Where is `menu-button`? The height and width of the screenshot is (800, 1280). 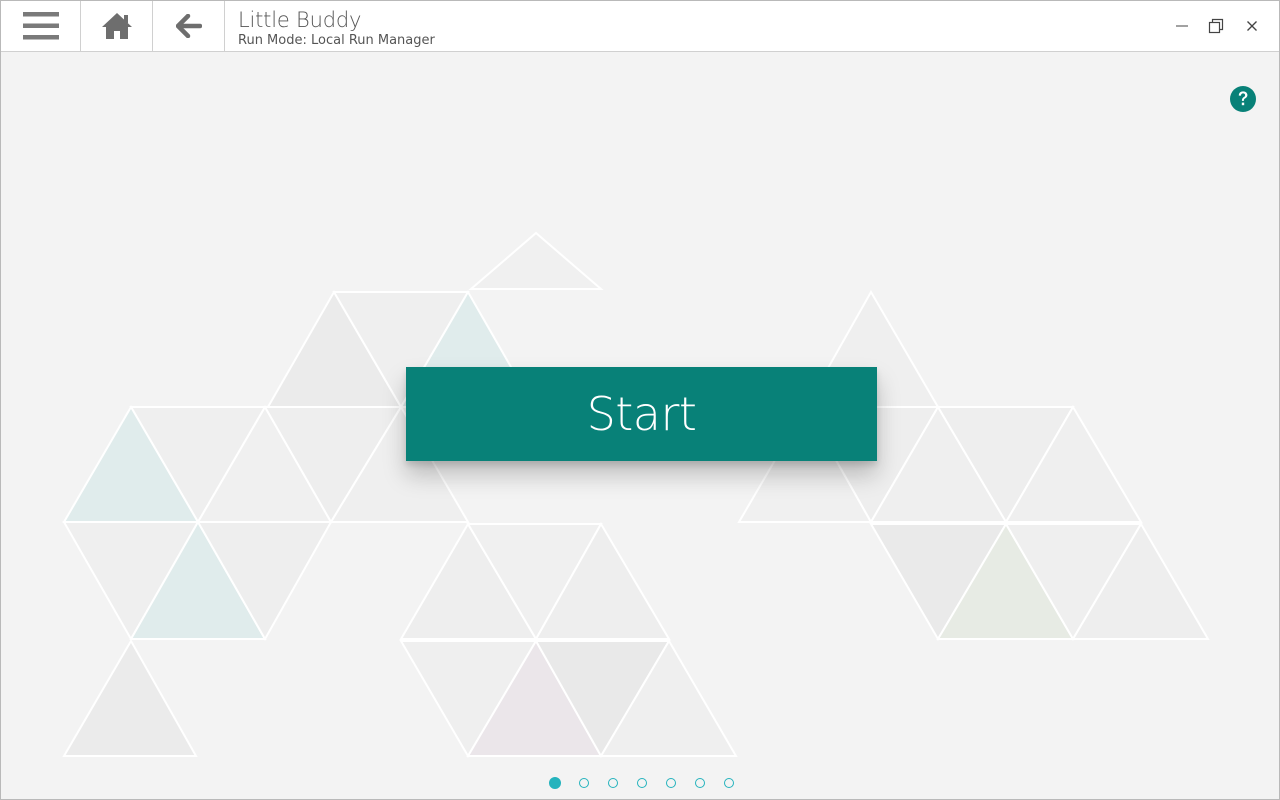
menu-button is located at coordinates (41, 26).